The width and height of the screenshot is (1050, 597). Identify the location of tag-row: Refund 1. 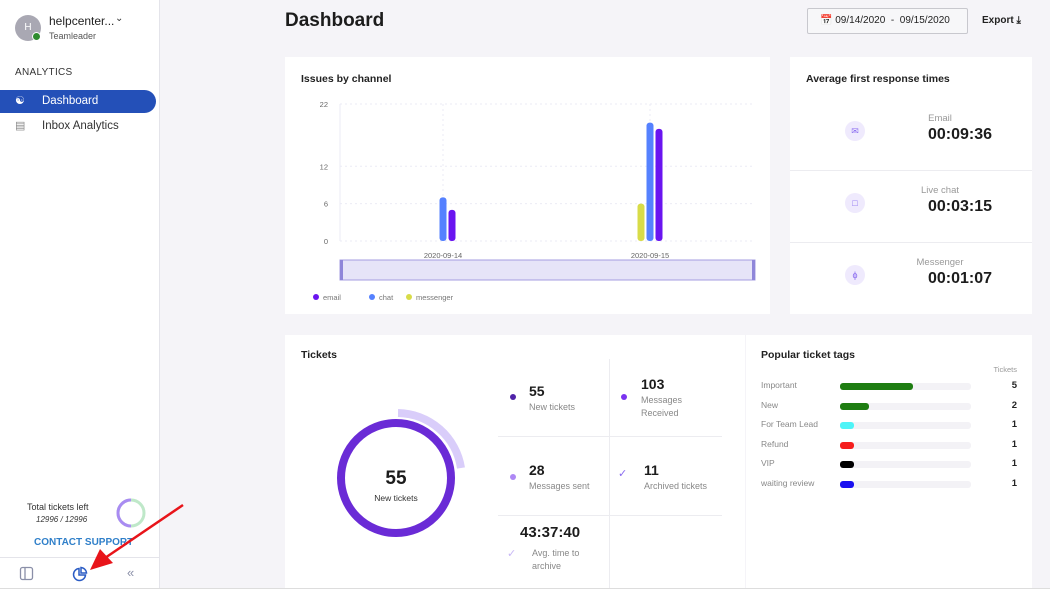
(891, 446).